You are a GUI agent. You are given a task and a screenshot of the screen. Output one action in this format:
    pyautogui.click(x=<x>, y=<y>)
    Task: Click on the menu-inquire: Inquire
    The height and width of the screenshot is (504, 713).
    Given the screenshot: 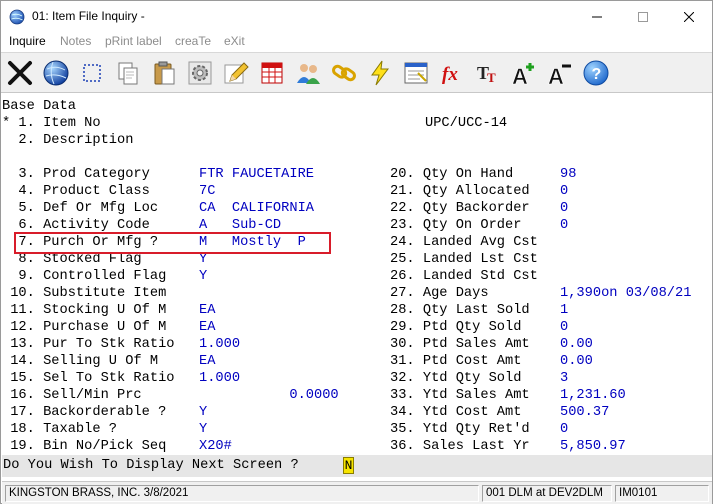 What is the action you would take?
    pyautogui.click(x=27, y=41)
    